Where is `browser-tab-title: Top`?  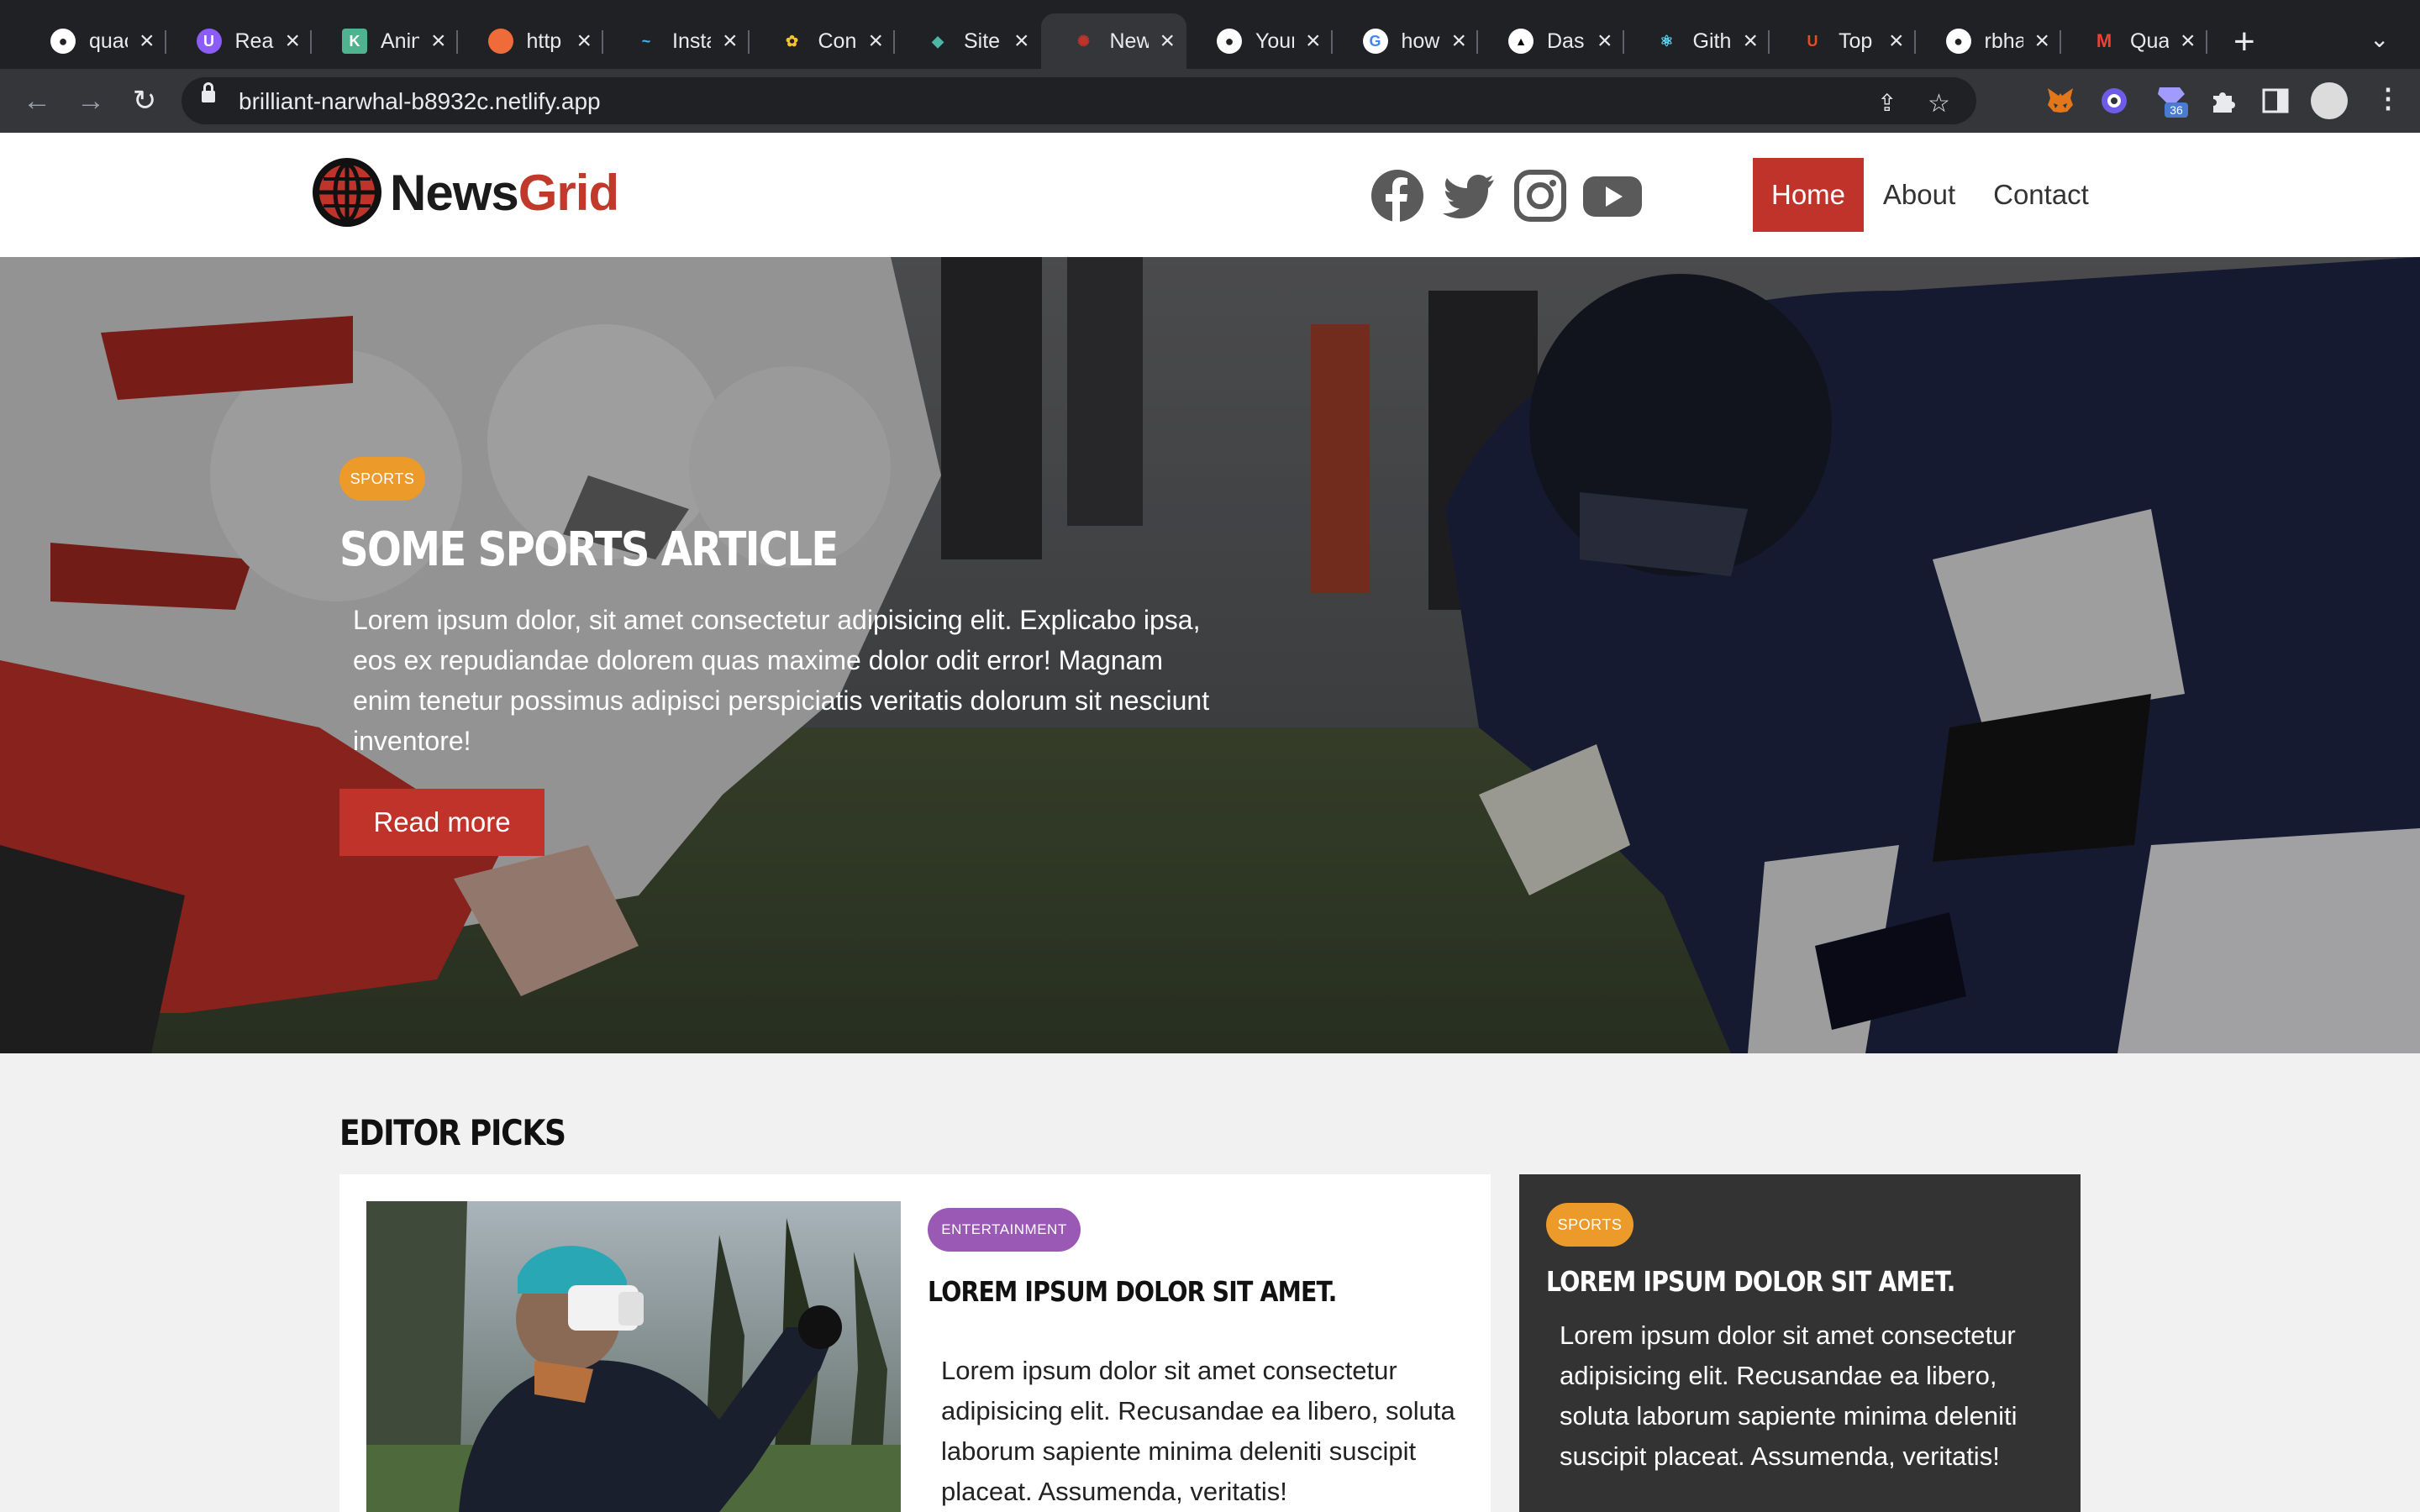 browser-tab-title: Top is located at coordinates (1856, 41).